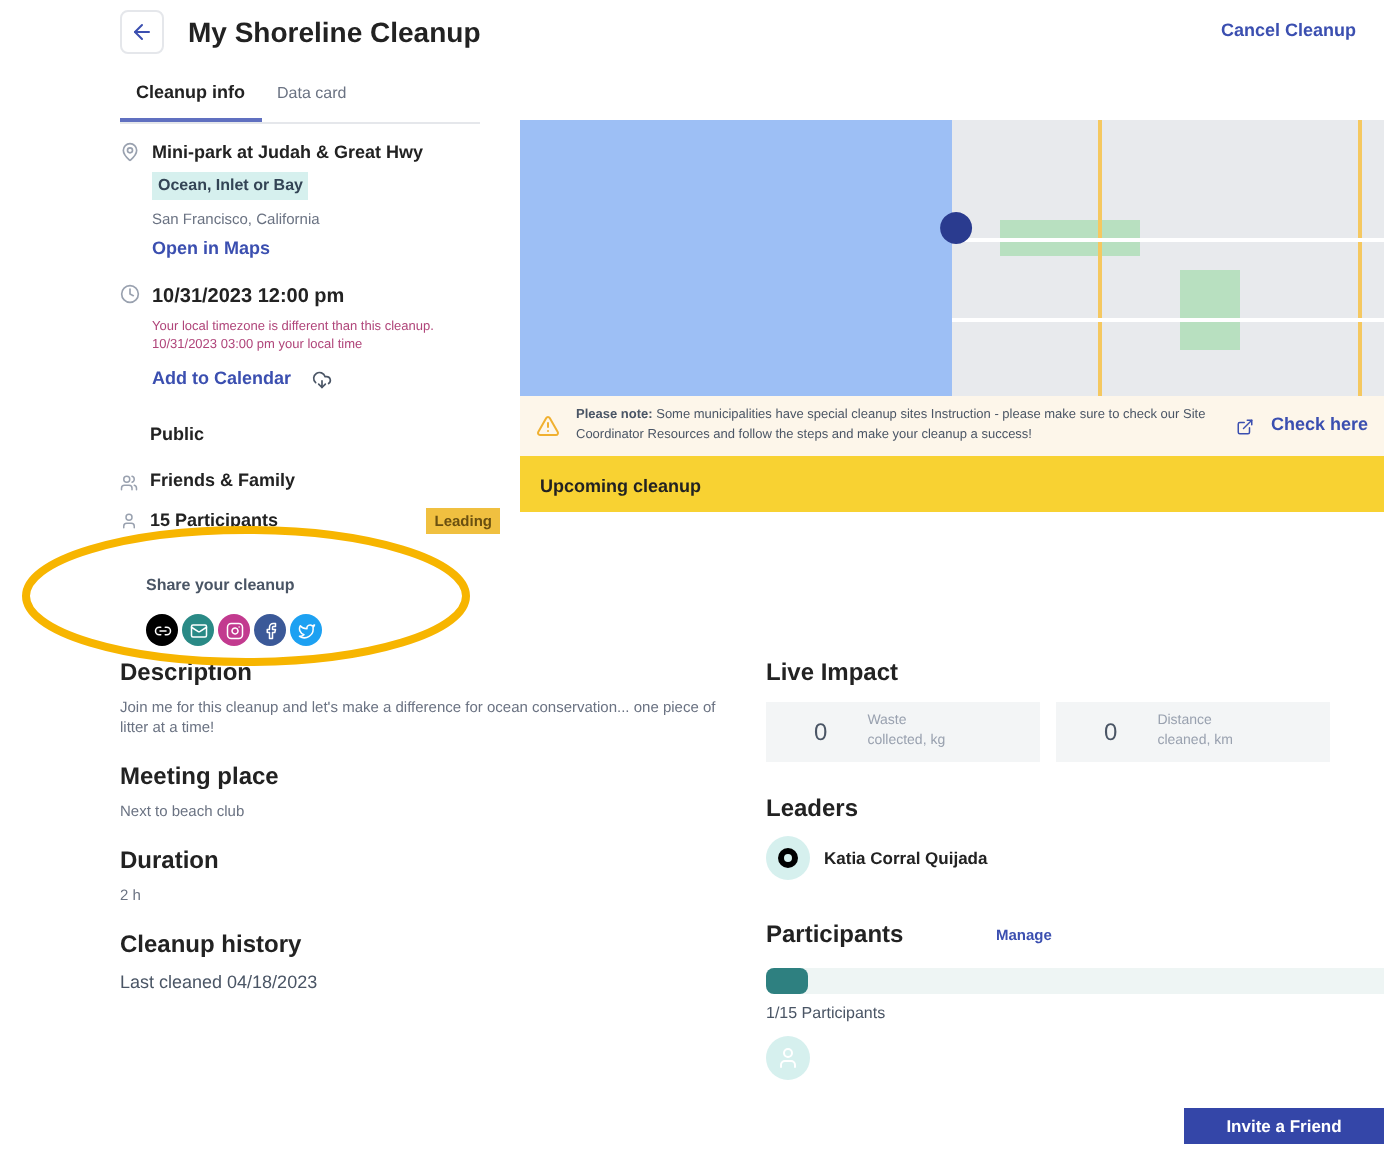 This screenshot has width=1384, height=1150. Describe the element at coordinates (212, 945) in the screenshot. I see `section-title: Cleanup history` at that location.